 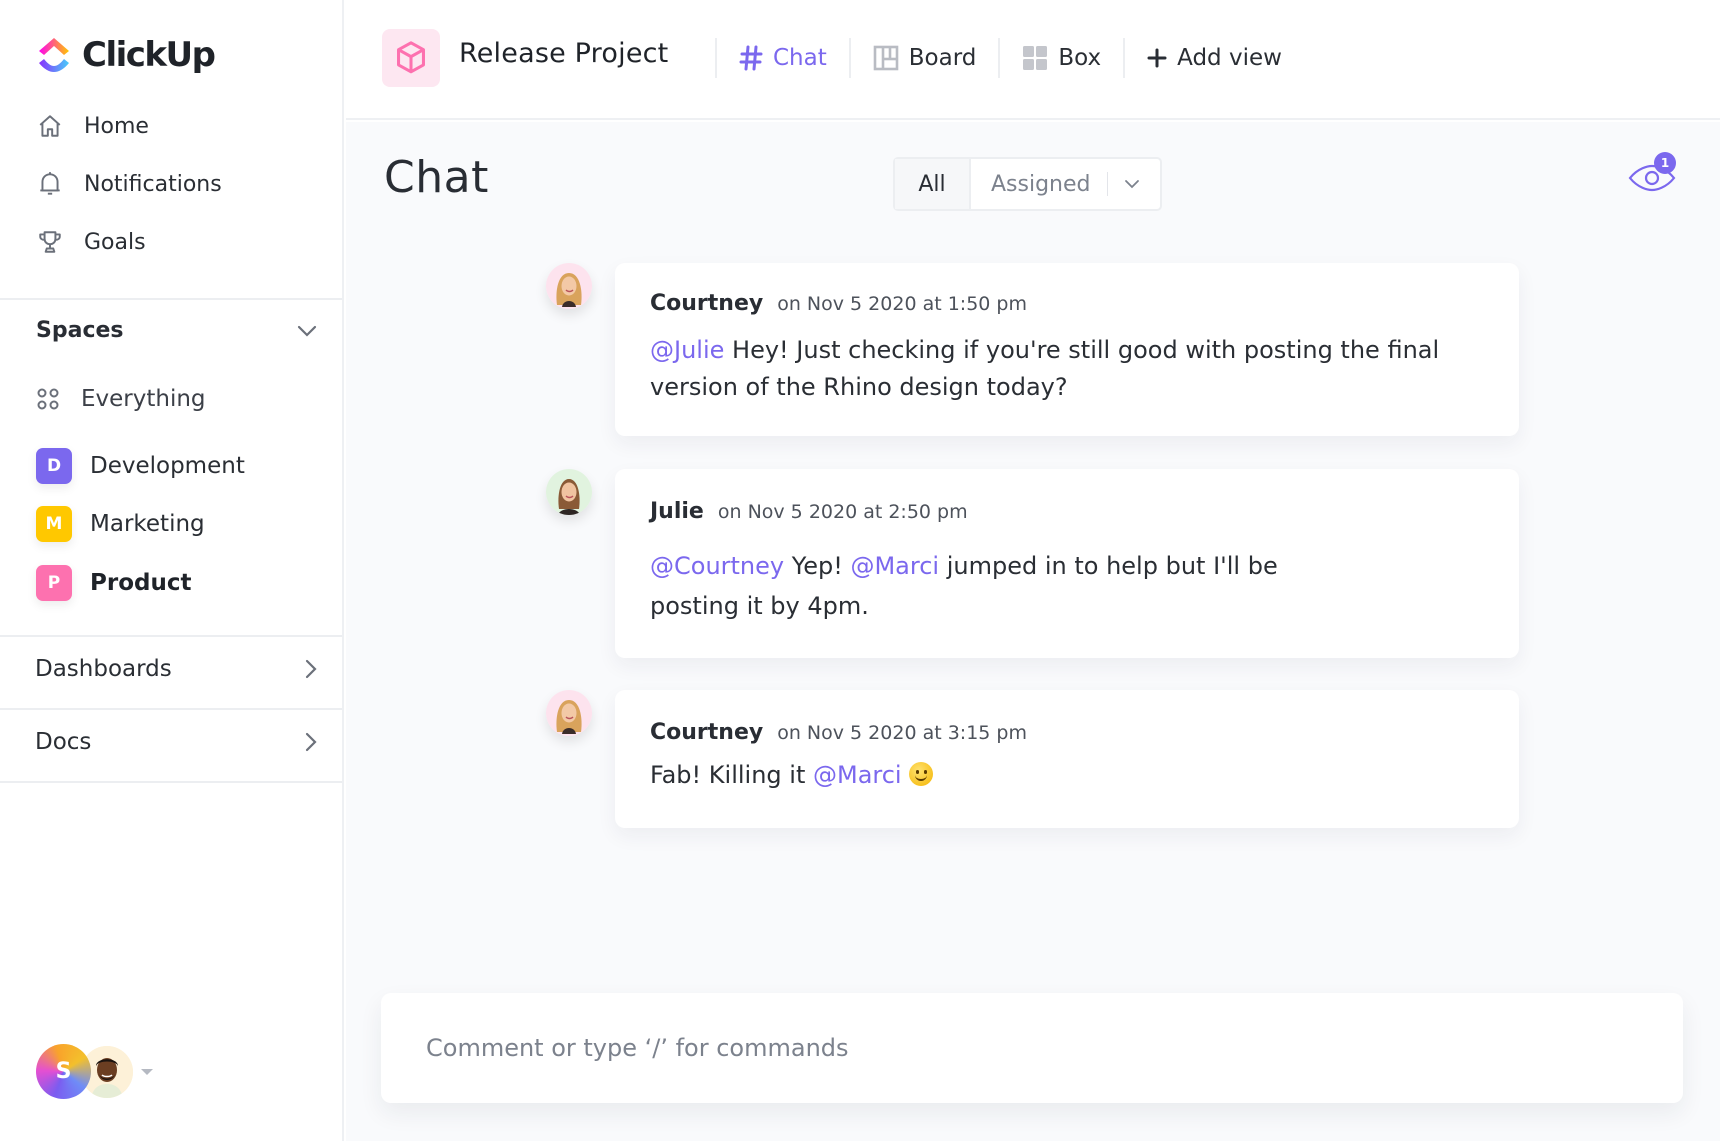 What do you see at coordinates (436, 177) in the screenshot?
I see `page-title: Chat` at bounding box center [436, 177].